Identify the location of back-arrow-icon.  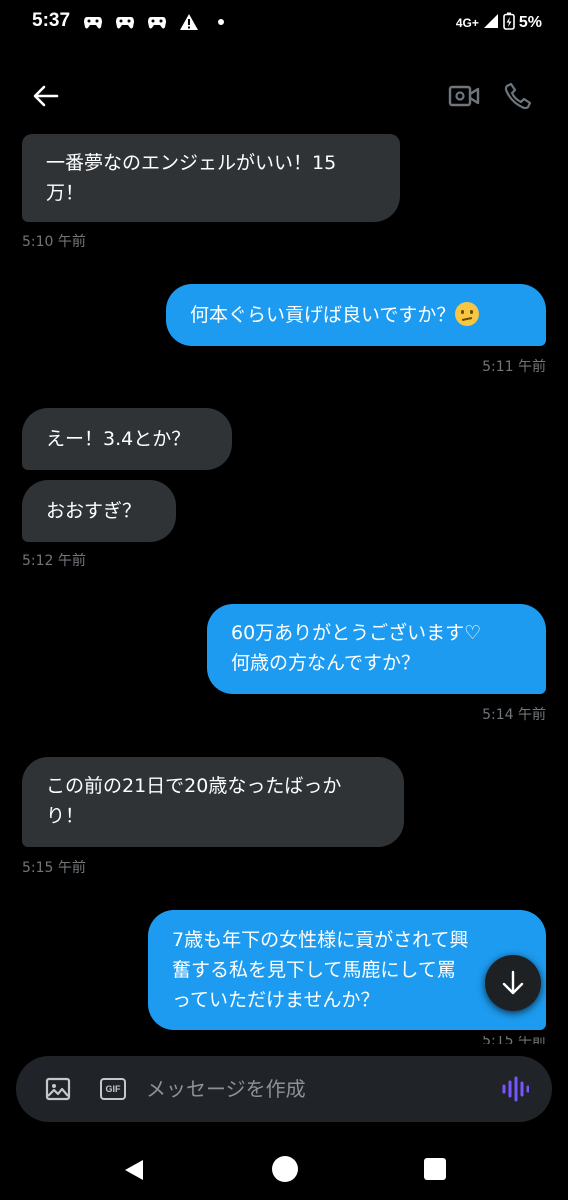
(46, 96).